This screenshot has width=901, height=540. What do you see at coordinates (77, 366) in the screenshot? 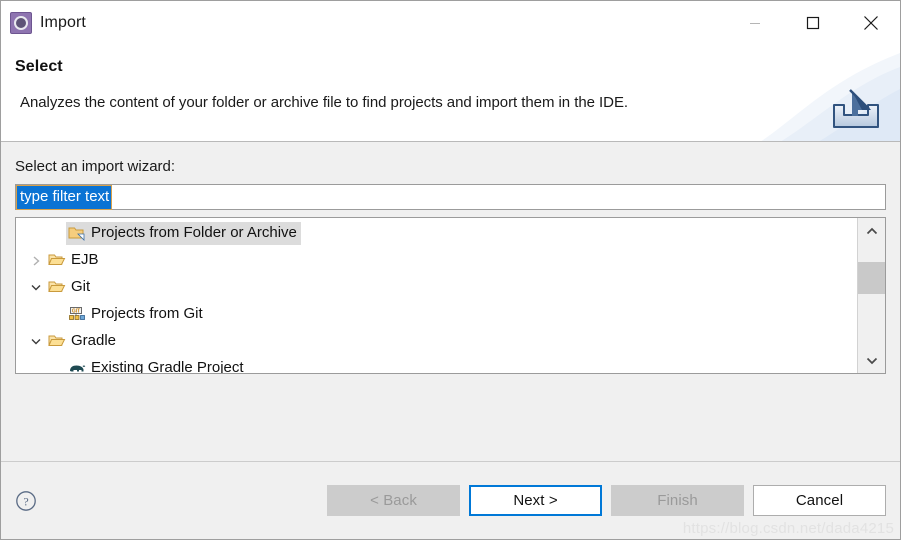
I see `gradle-elephant-icon` at bounding box center [77, 366].